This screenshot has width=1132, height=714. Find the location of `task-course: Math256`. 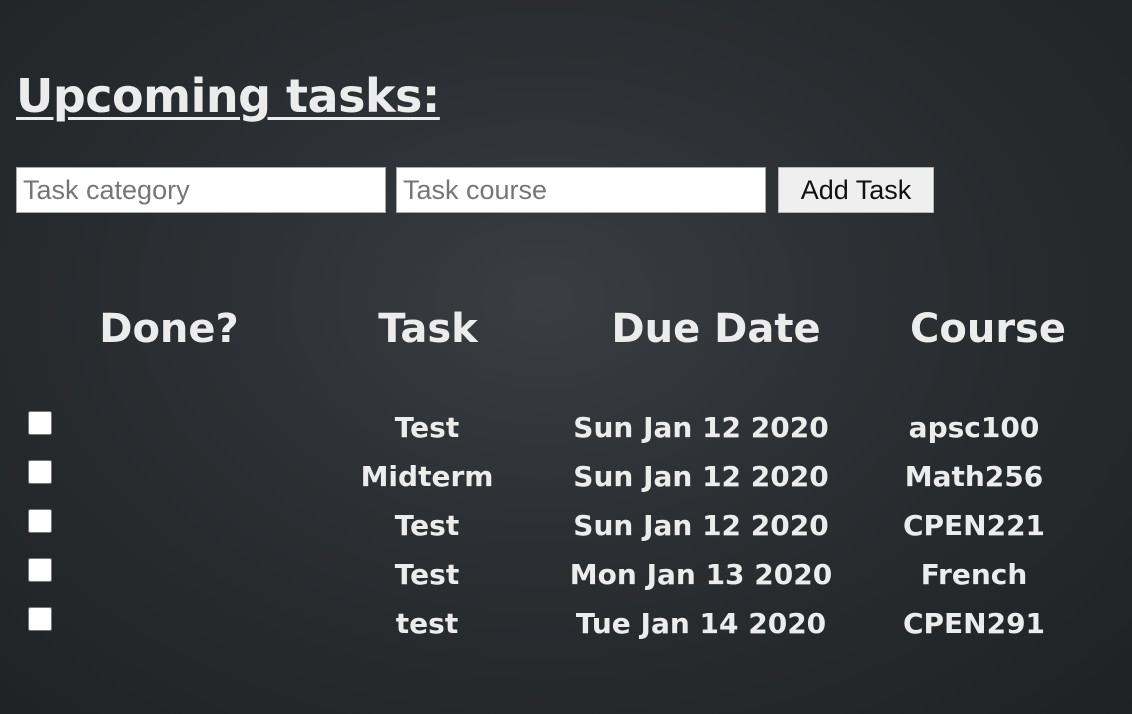

task-course: Math256 is located at coordinates (974, 476).